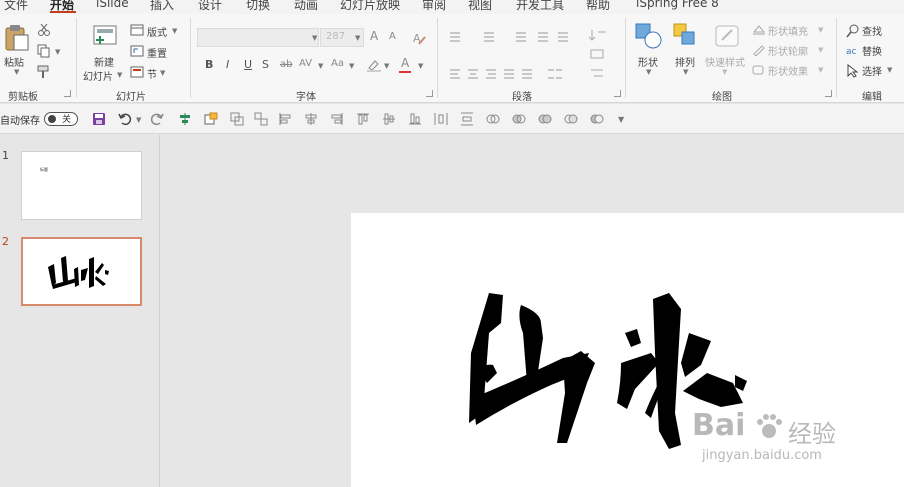 This screenshot has height=487, width=904. I want to click on reset-label: 重置, so click(157, 52).